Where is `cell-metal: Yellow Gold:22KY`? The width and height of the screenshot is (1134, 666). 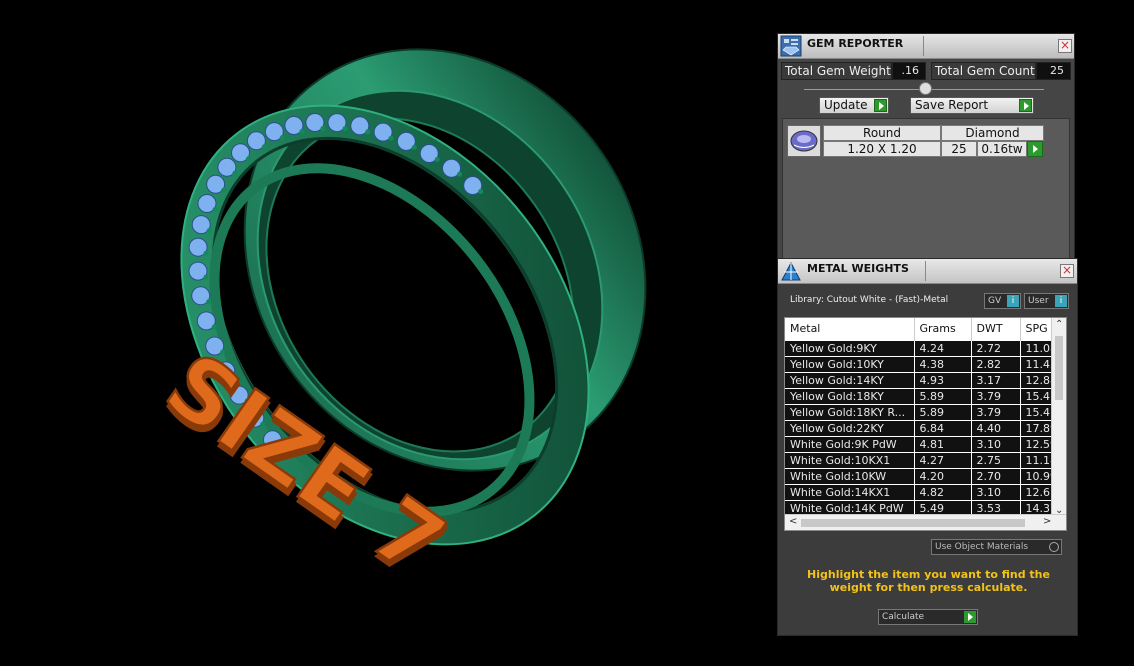 cell-metal: Yellow Gold:22KY is located at coordinates (850, 427).